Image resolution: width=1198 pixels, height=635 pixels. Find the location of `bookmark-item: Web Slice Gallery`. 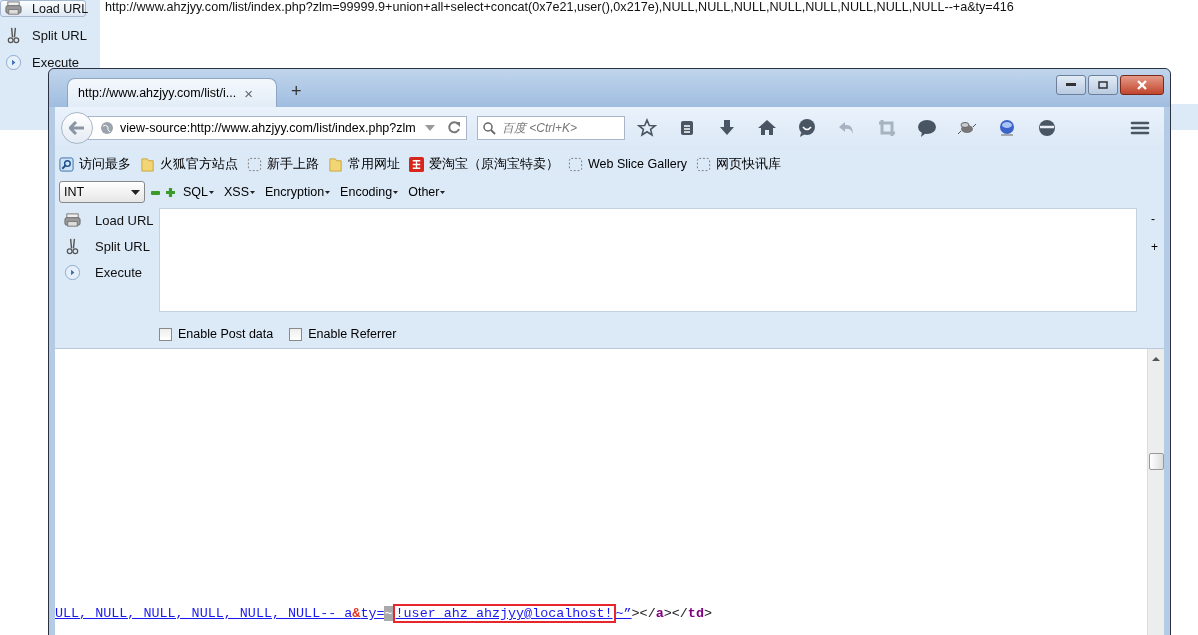

bookmark-item: Web Slice Gallery is located at coordinates (638, 164).